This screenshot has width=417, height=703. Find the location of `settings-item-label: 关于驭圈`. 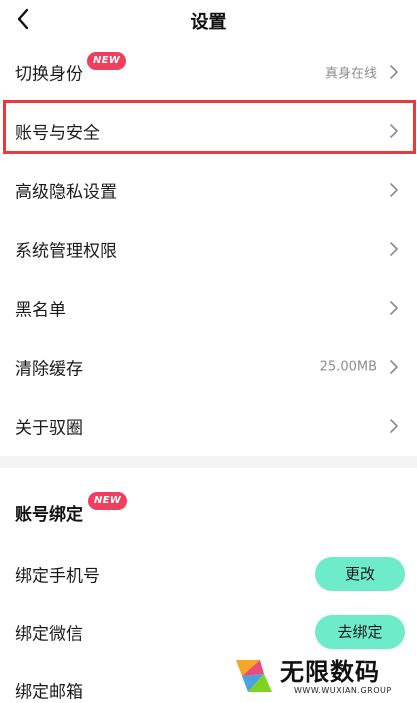

settings-item-label: 关于驭圈 is located at coordinates (49, 428).